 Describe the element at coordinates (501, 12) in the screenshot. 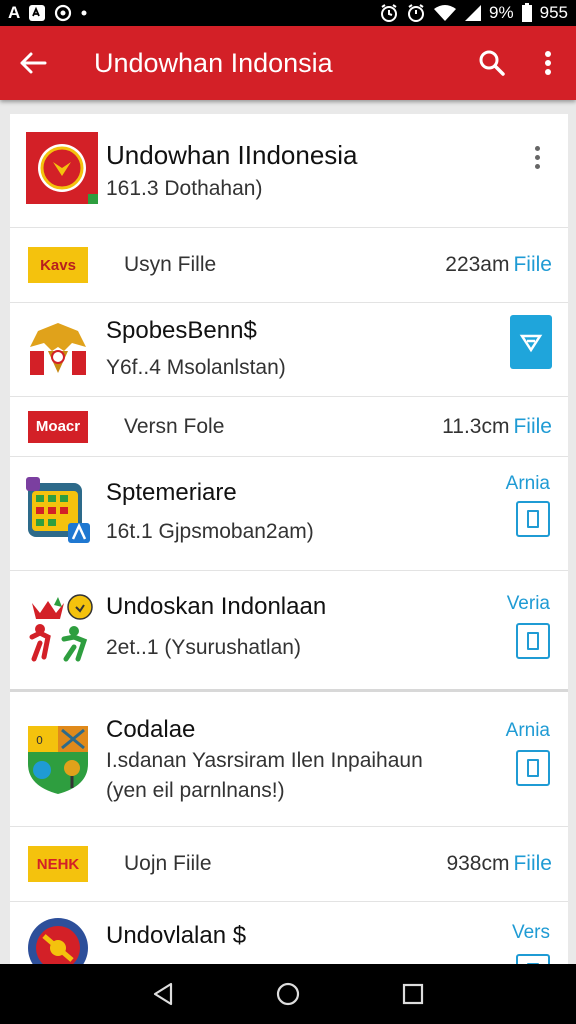

I see `battery-percent: 9%` at that location.